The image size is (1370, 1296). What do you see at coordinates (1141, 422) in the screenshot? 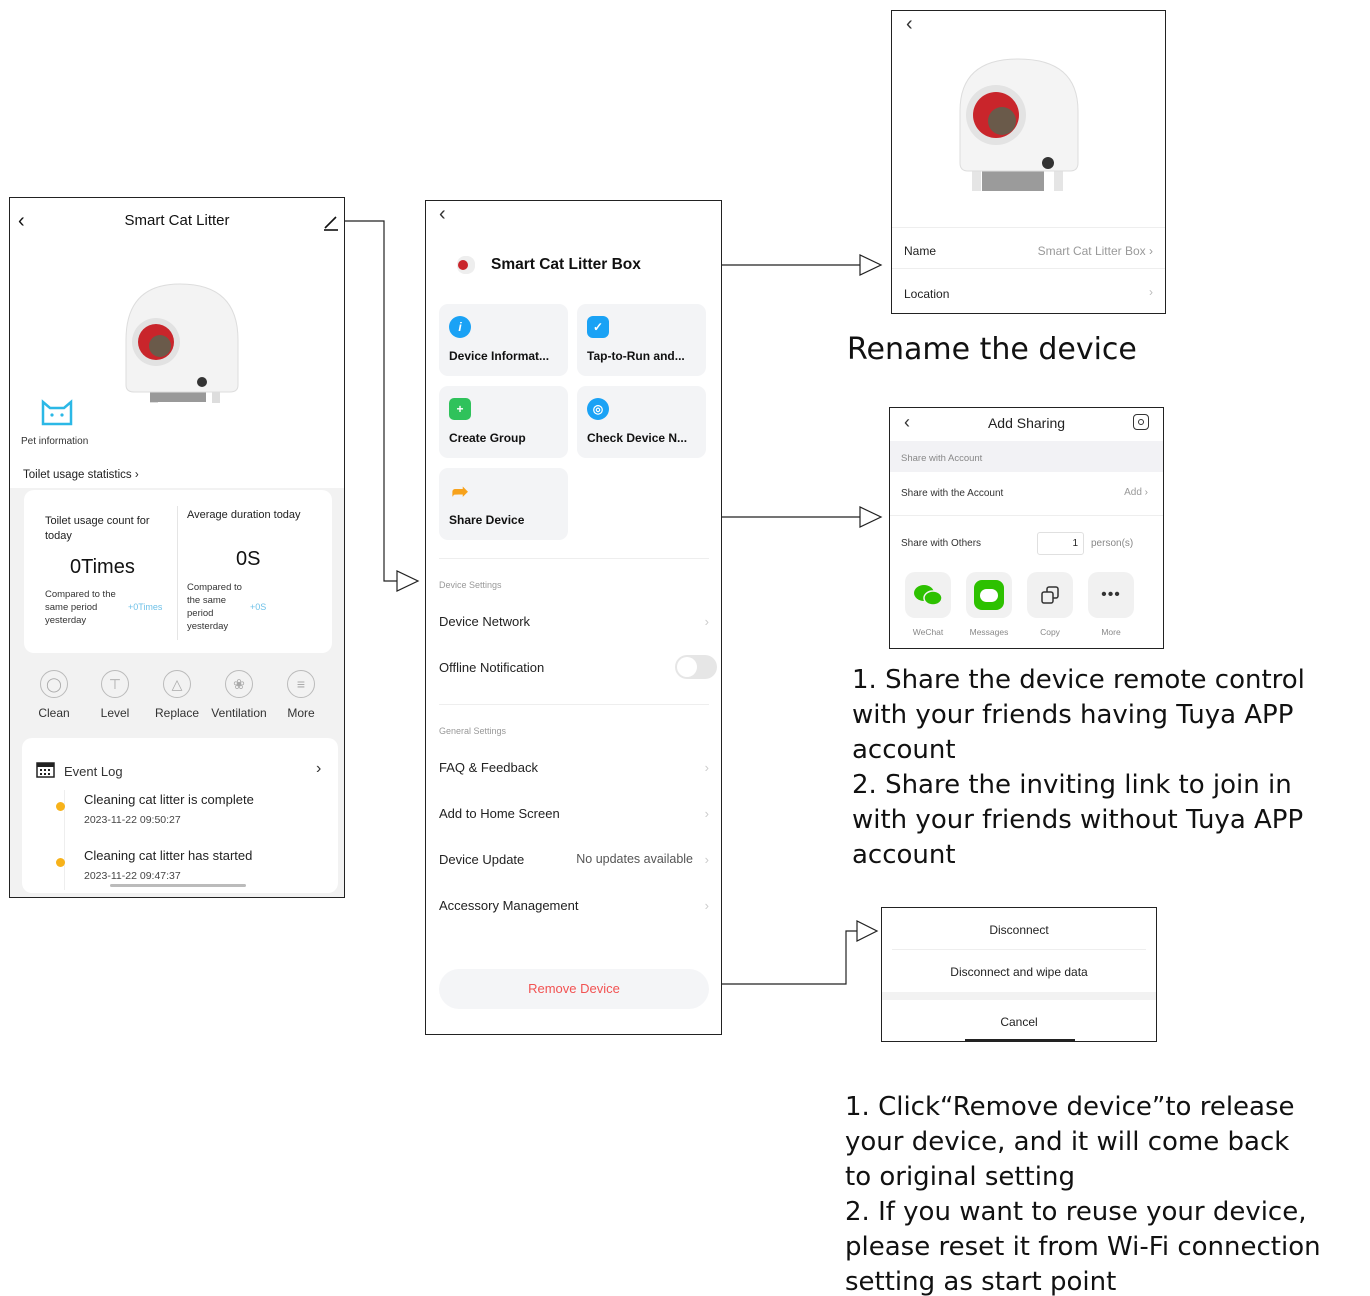
I see `settings-gear-icon` at bounding box center [1141, 422].